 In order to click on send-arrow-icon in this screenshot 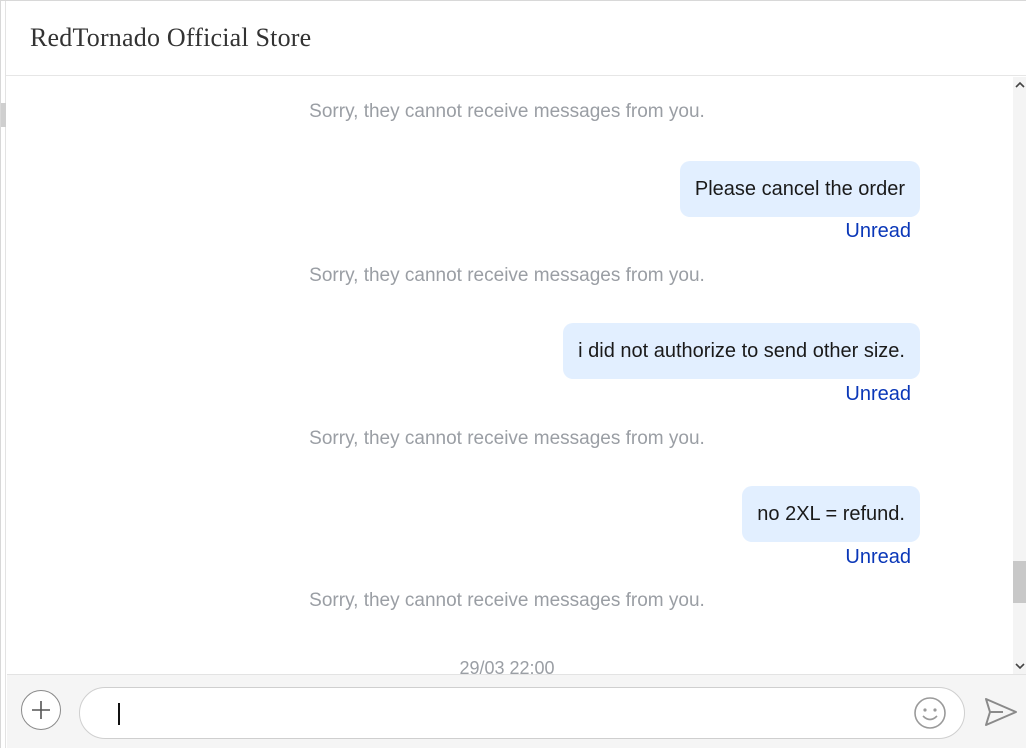, I will do `click(1001, 712)`.